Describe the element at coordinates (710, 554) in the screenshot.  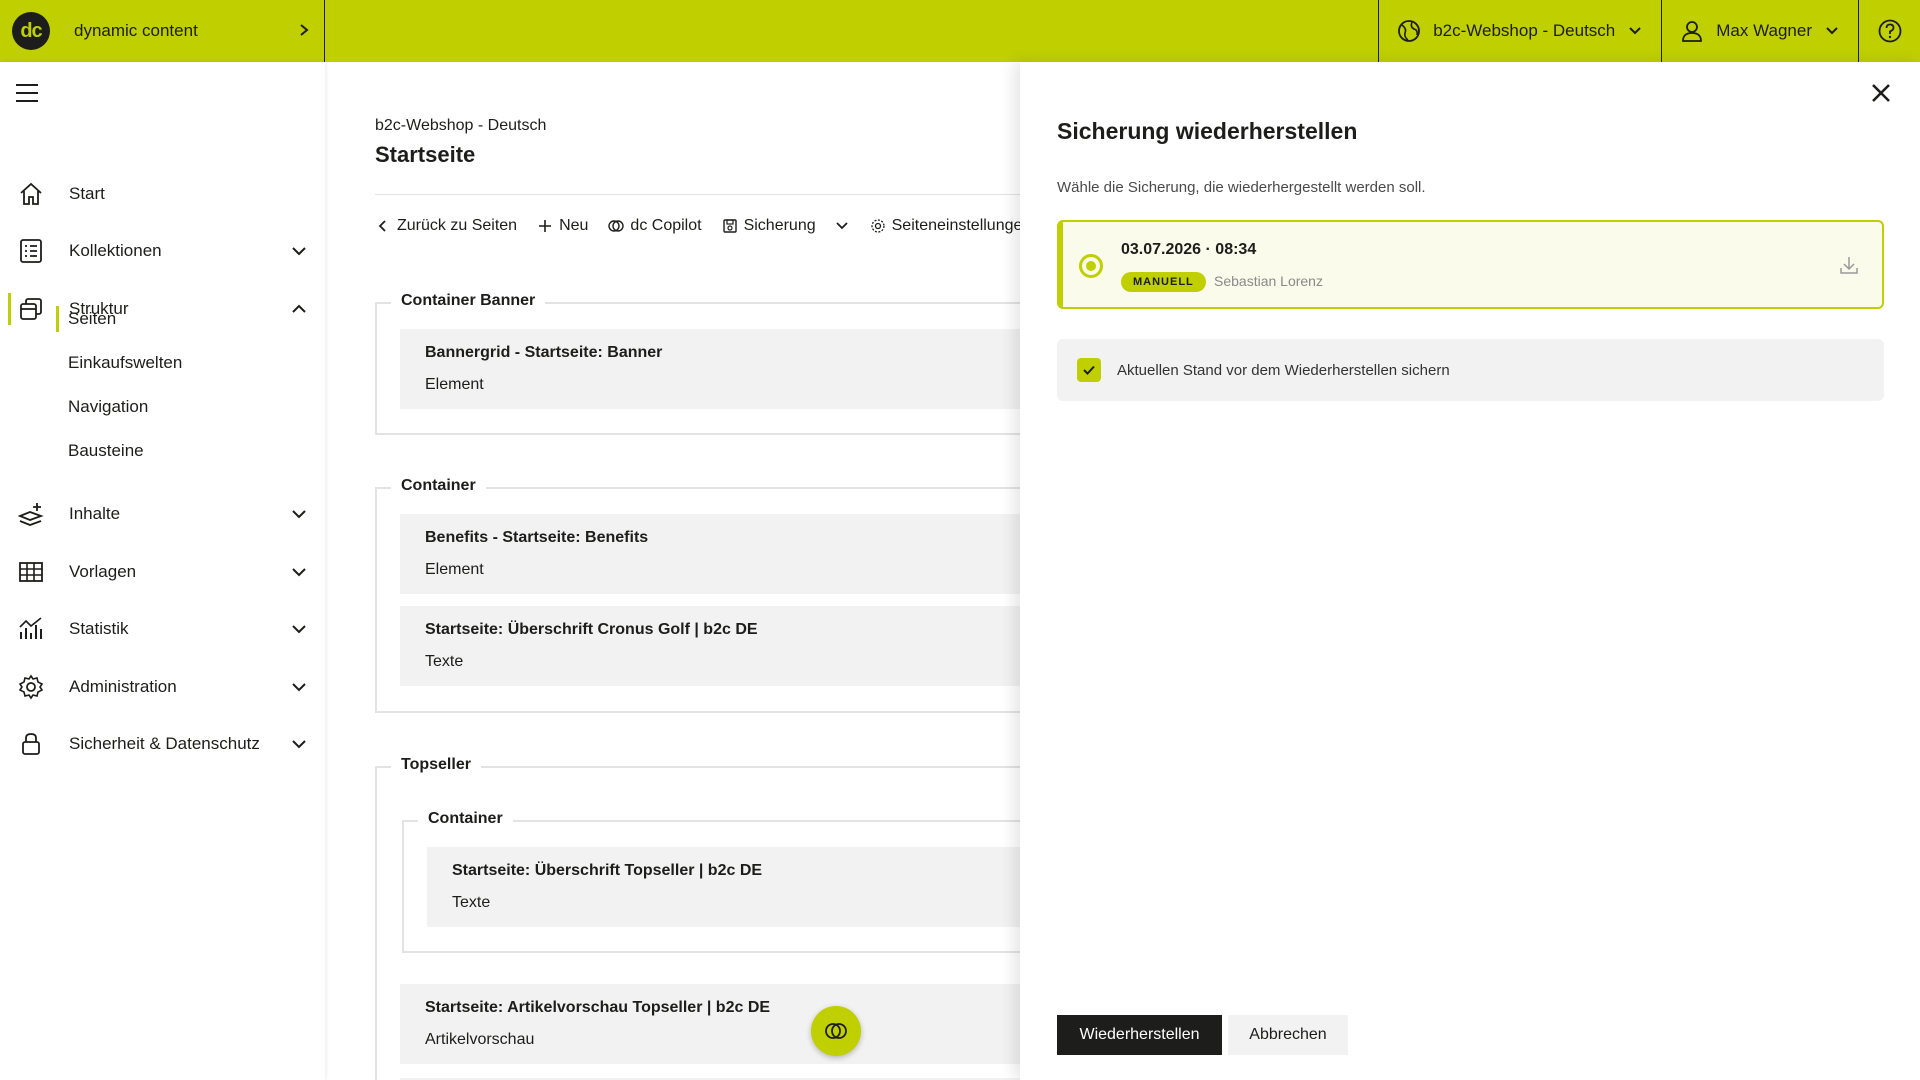
I see `content-card: Benefits - Startseite: Benefits Element` at that location.